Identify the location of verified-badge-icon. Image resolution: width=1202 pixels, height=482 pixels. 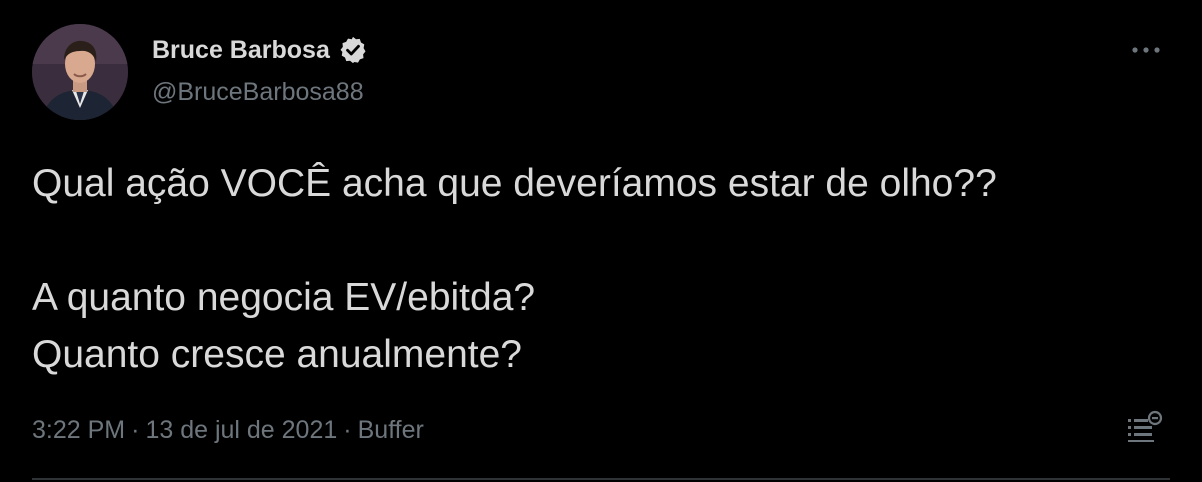
(353, 50).